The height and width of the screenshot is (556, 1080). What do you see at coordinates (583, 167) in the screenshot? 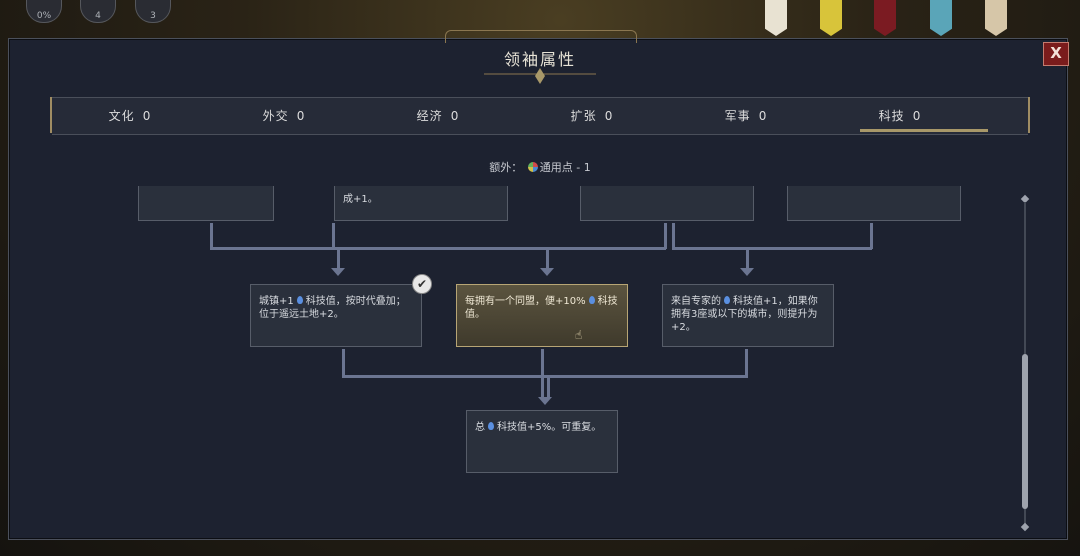
I see `extra-value: - 1` at bounding box center [583, 167].